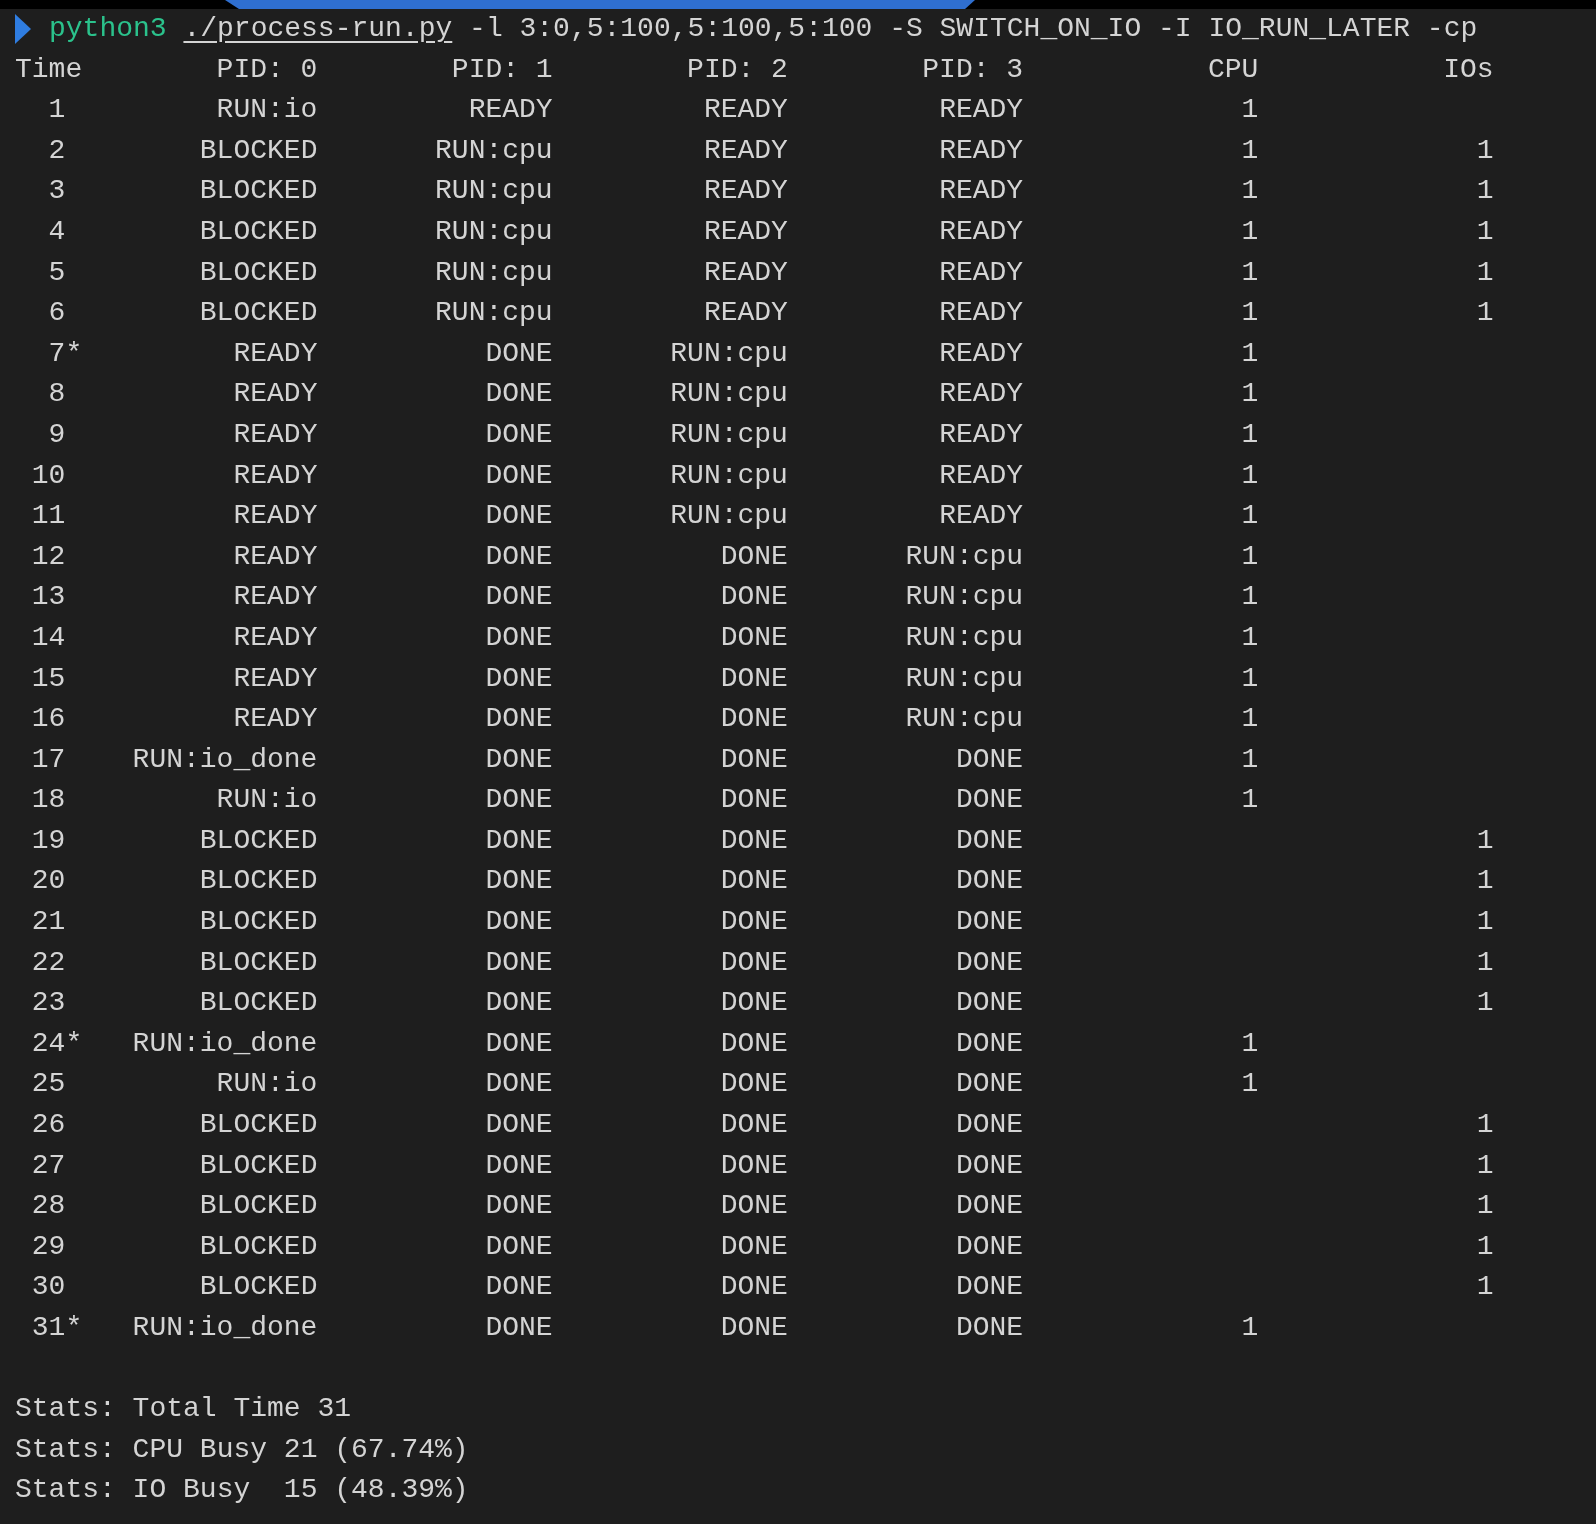 The width and height of the screenshot is (1596, 1524). Describe the element at coordinates (48, 840) in the screenshot. I see `time-cell-text: 19` at that location.